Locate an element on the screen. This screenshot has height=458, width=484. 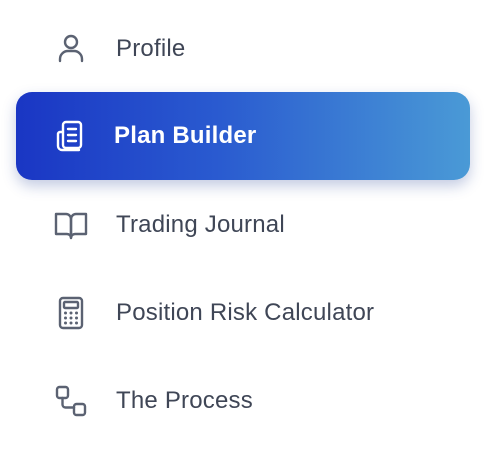
book-open-icon is located at coordinates (71, 225).